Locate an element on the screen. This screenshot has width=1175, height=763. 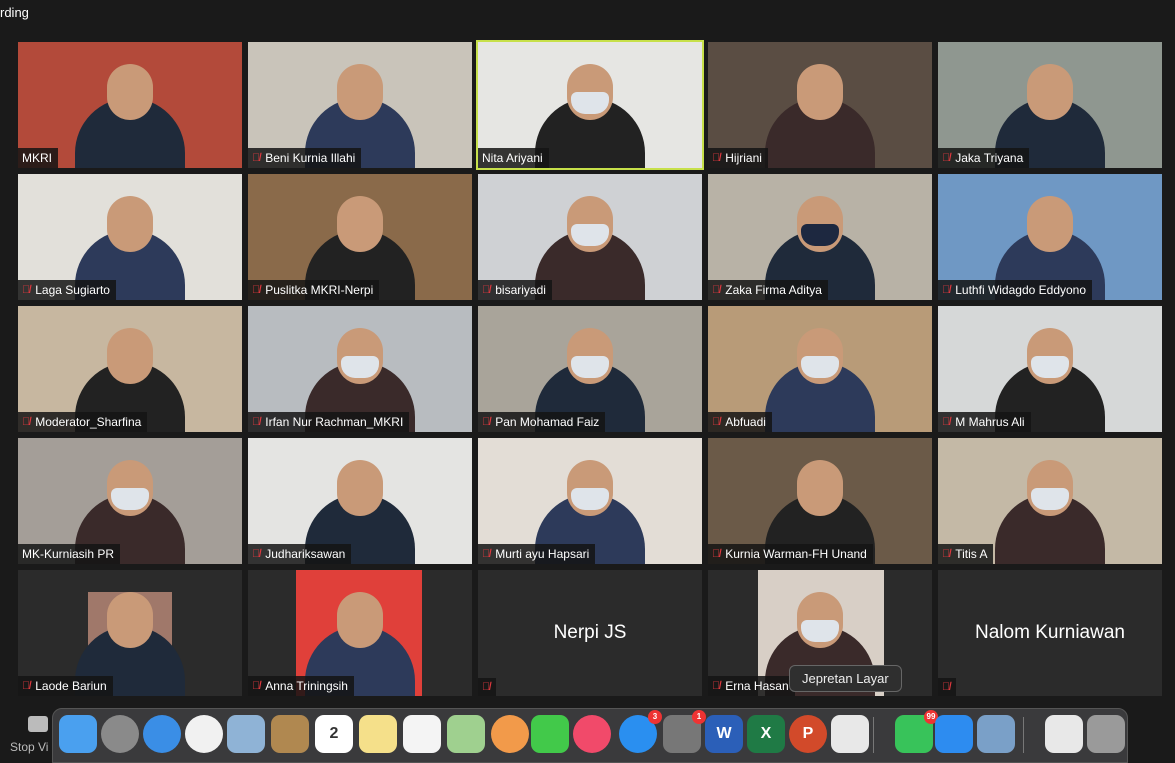
participant-name-label: 🎙̸ Erna Hasan is located at coordinates (751, 686).